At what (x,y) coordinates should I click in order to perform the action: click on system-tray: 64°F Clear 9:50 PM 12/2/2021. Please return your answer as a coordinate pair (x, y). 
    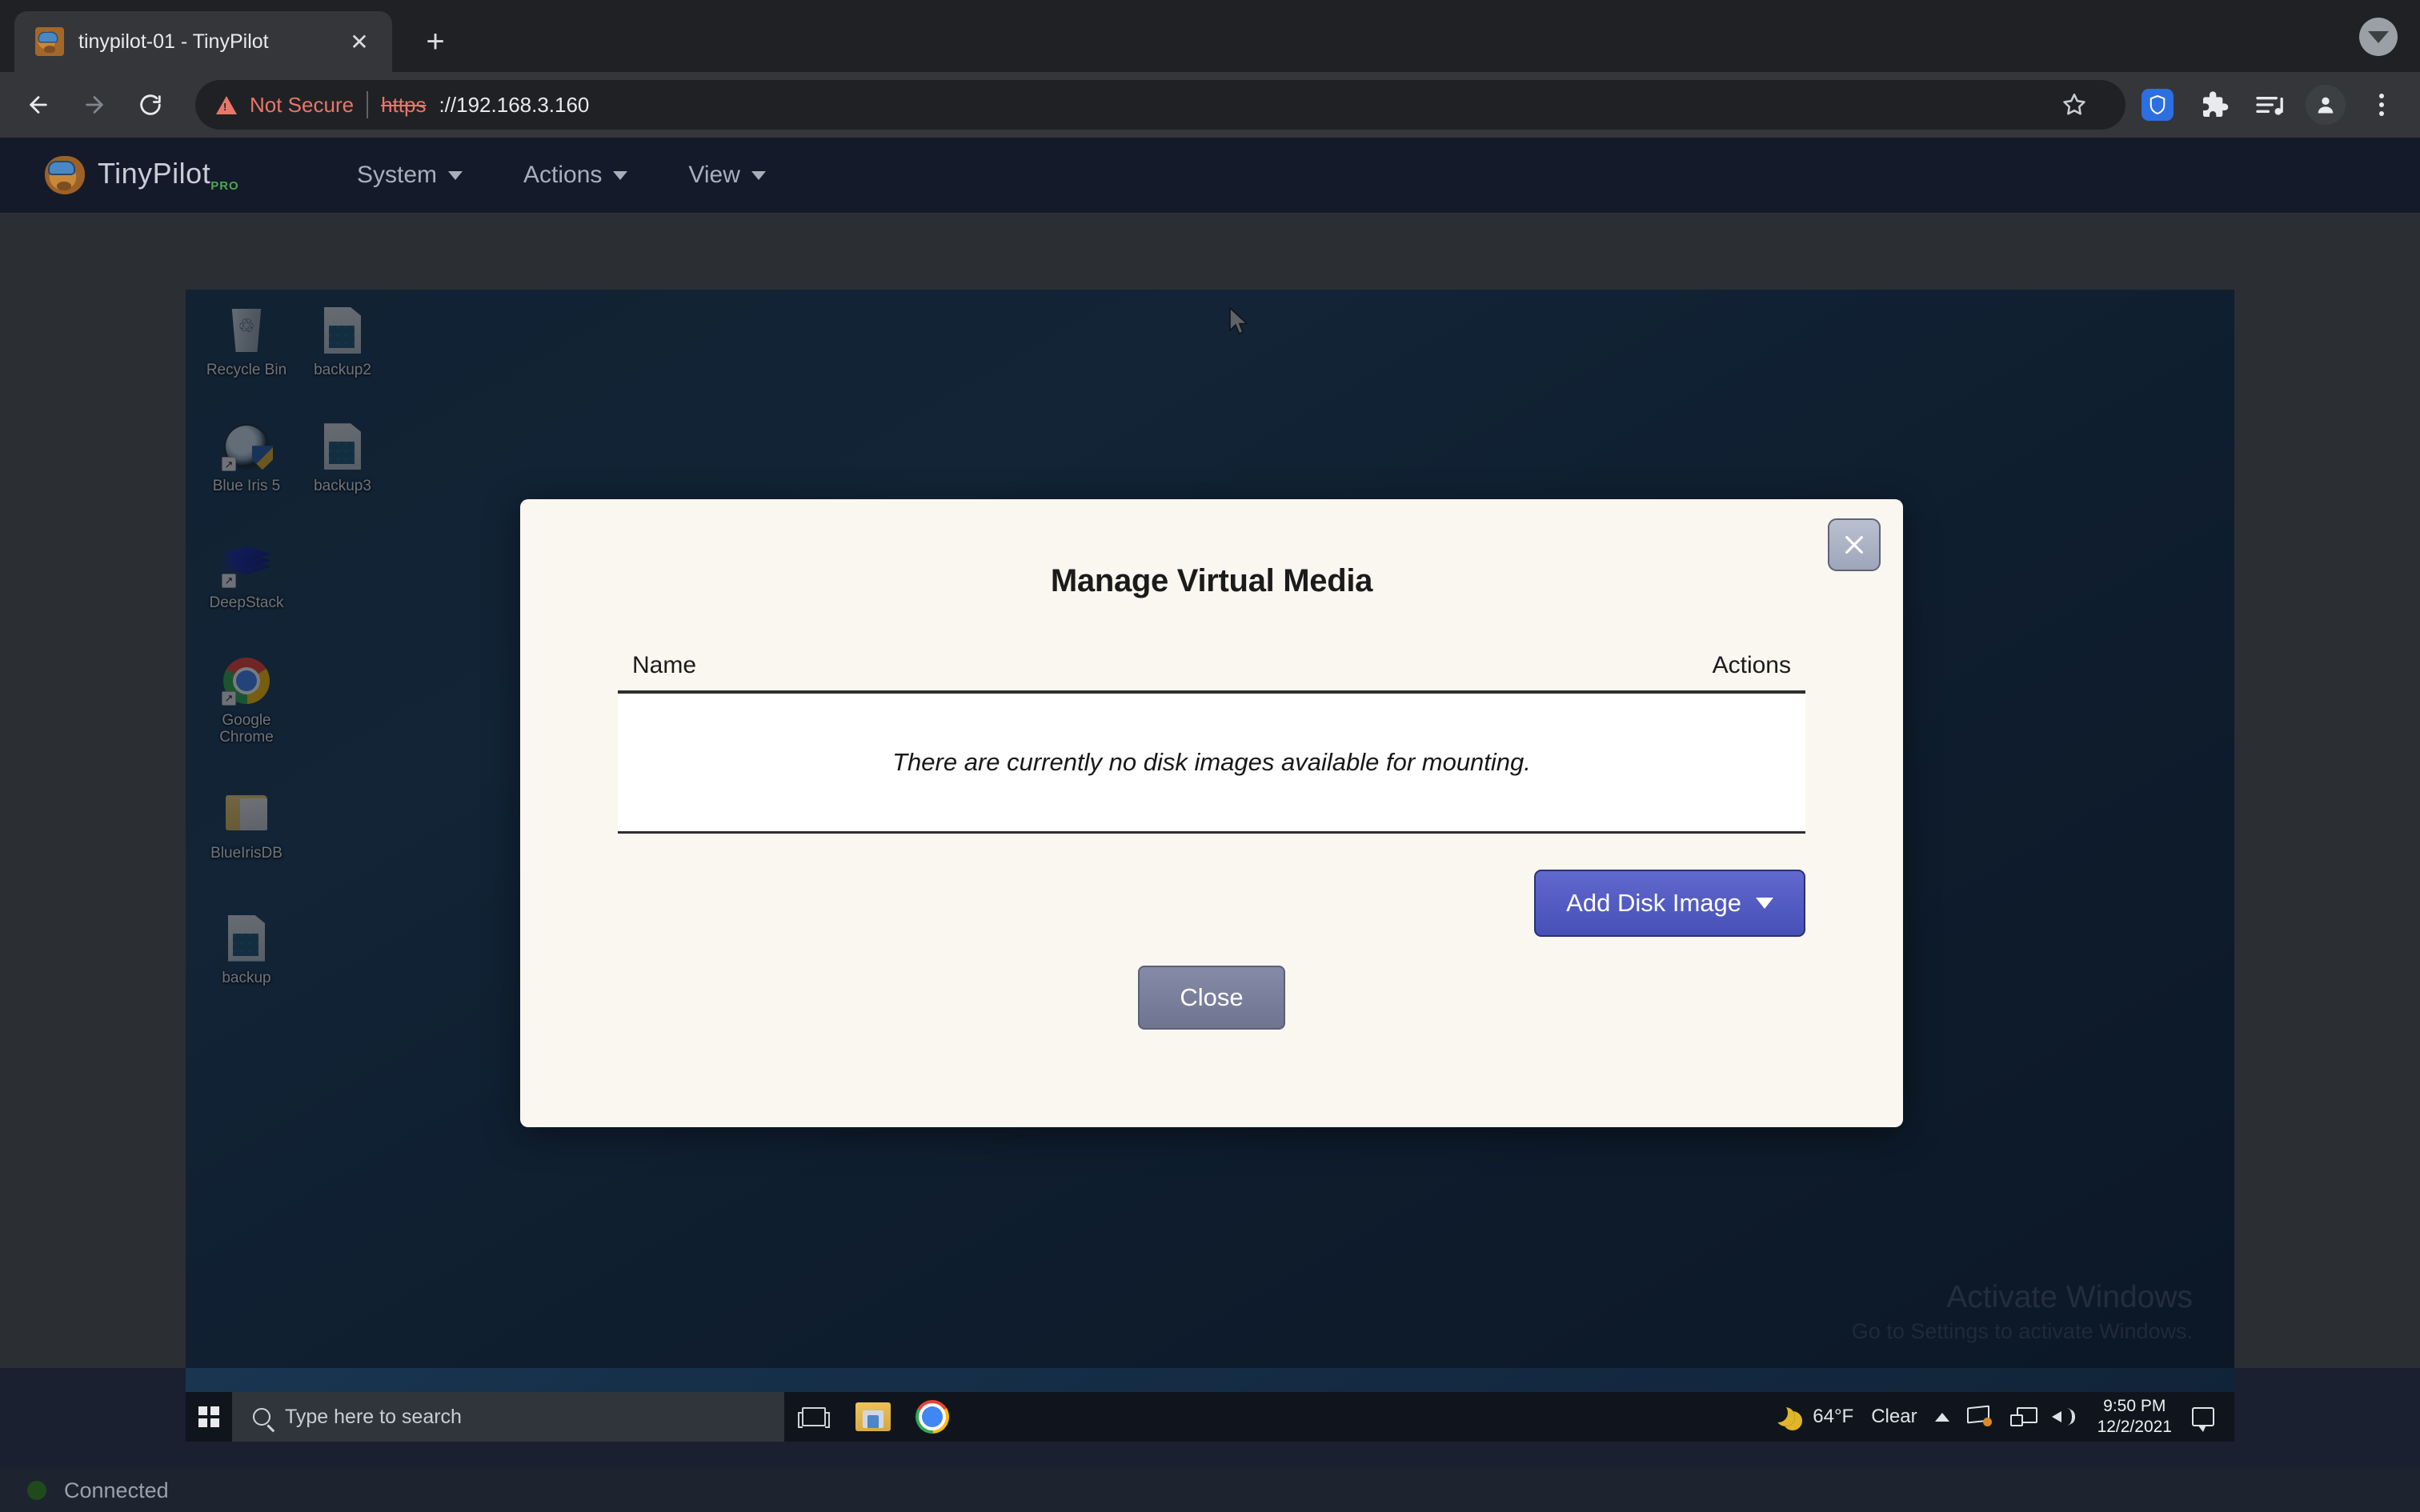
    Looking at the image, I should click on (2000, 1417).